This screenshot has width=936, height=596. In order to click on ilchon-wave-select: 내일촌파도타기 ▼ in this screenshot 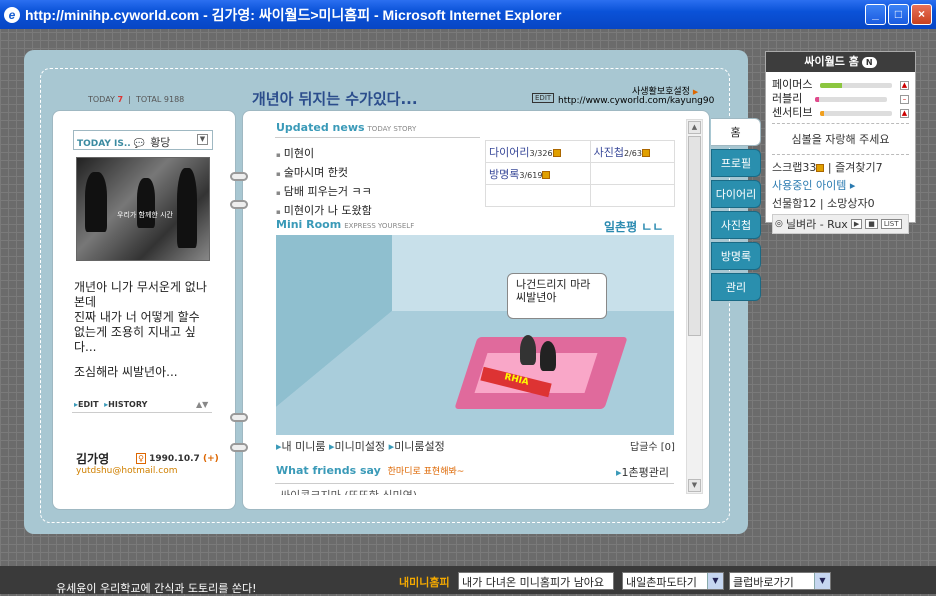, I will do `click(673, 581)`.